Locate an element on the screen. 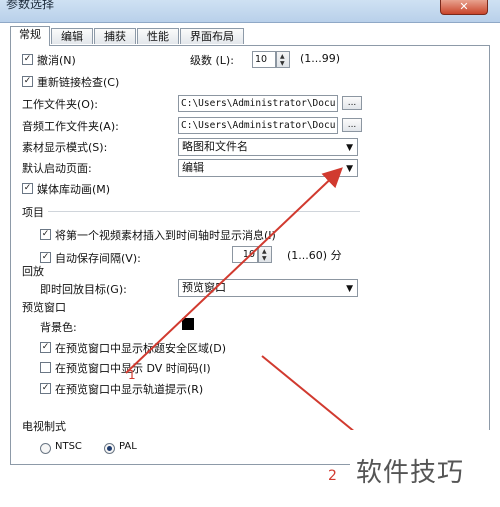 The image size is (500, 507). marker-2: 2 is located at coordinates (332, 476).